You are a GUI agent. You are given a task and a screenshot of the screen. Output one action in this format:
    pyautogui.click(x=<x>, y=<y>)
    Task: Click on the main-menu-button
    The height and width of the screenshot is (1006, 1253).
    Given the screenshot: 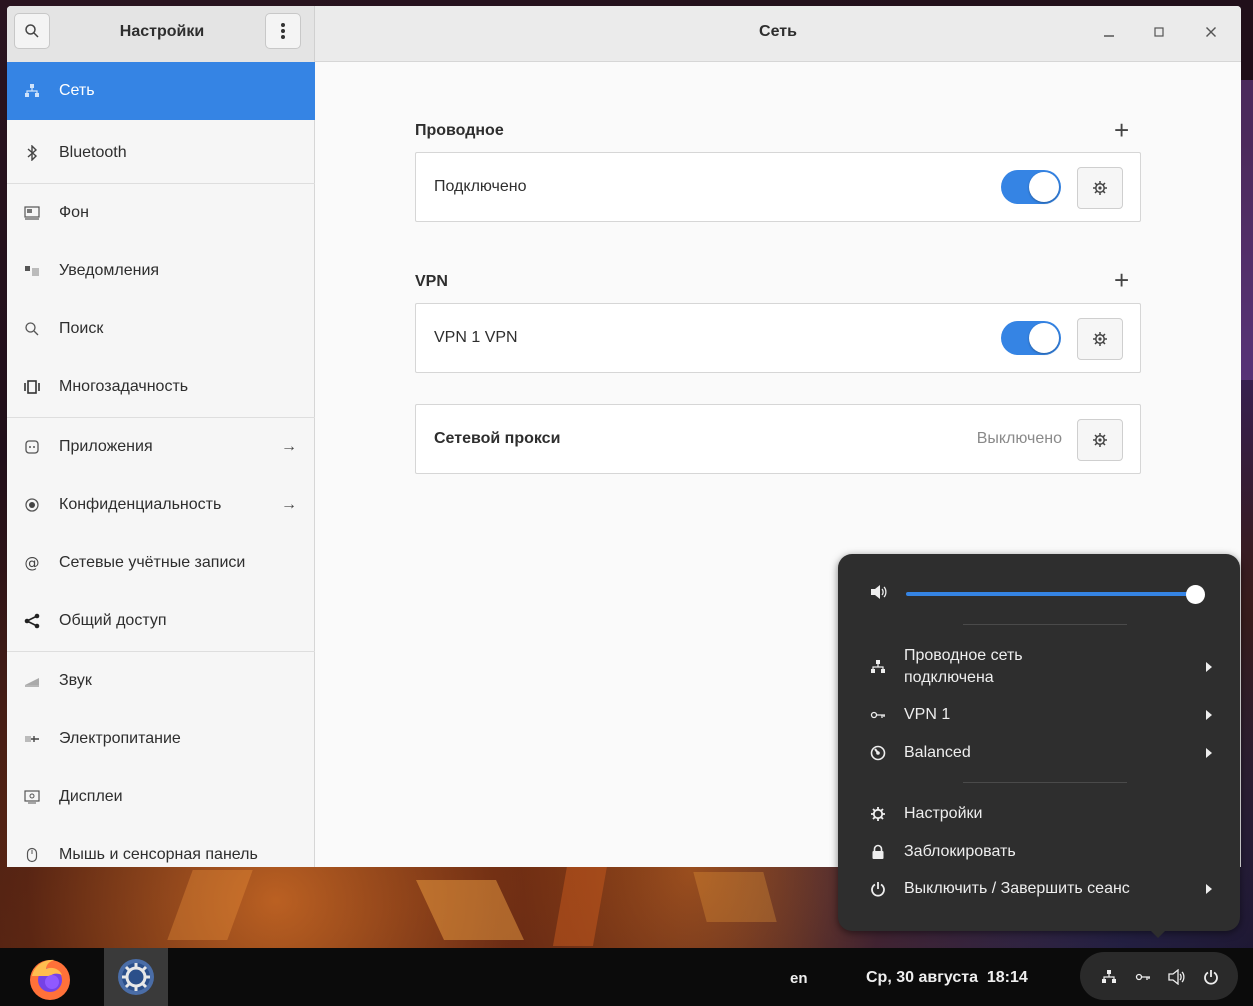 What is the action you would take?
    pyautogui.click(x=283, y=31)
    